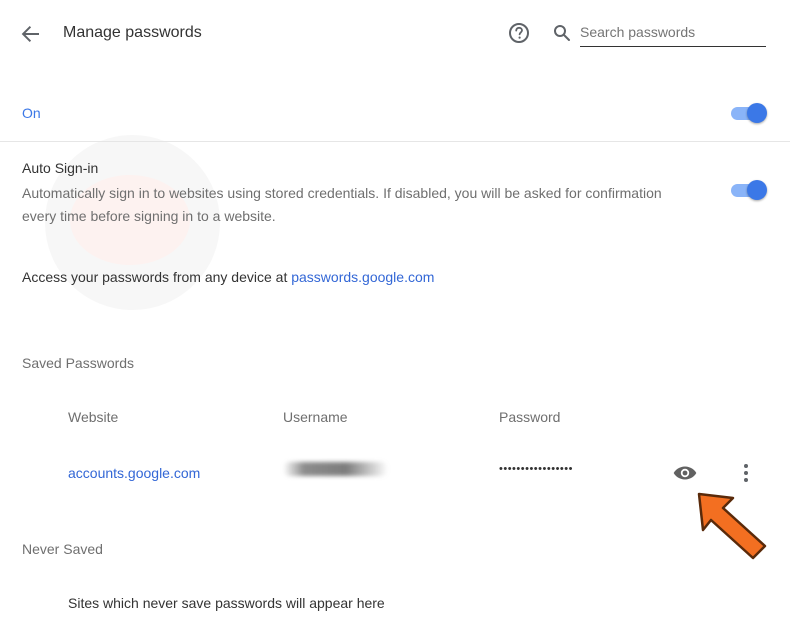 The width and height of the screenshot is (790, 642). I want to click on page-title: Manage passwords, so click(132, 32).